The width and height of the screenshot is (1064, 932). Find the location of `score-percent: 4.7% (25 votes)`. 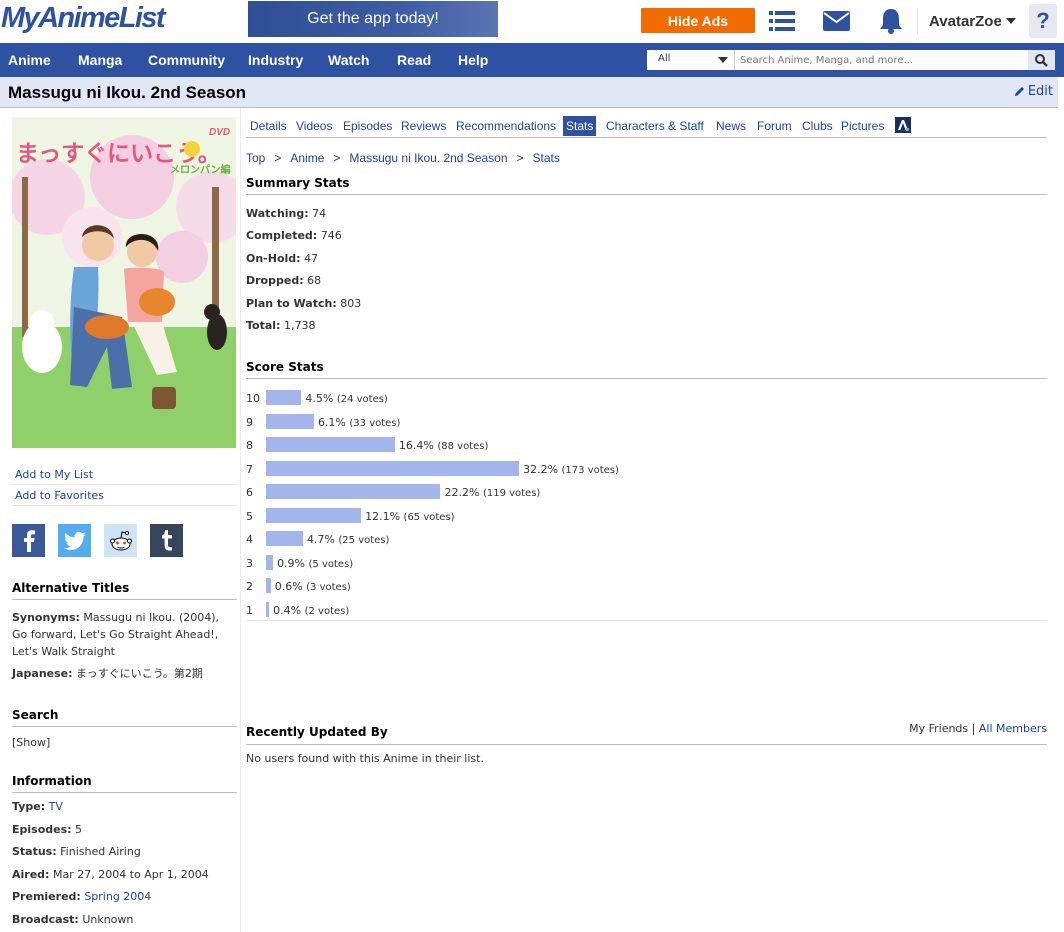

score-percent: 4.7% (25 votes) is located at coordinates (348, 539).